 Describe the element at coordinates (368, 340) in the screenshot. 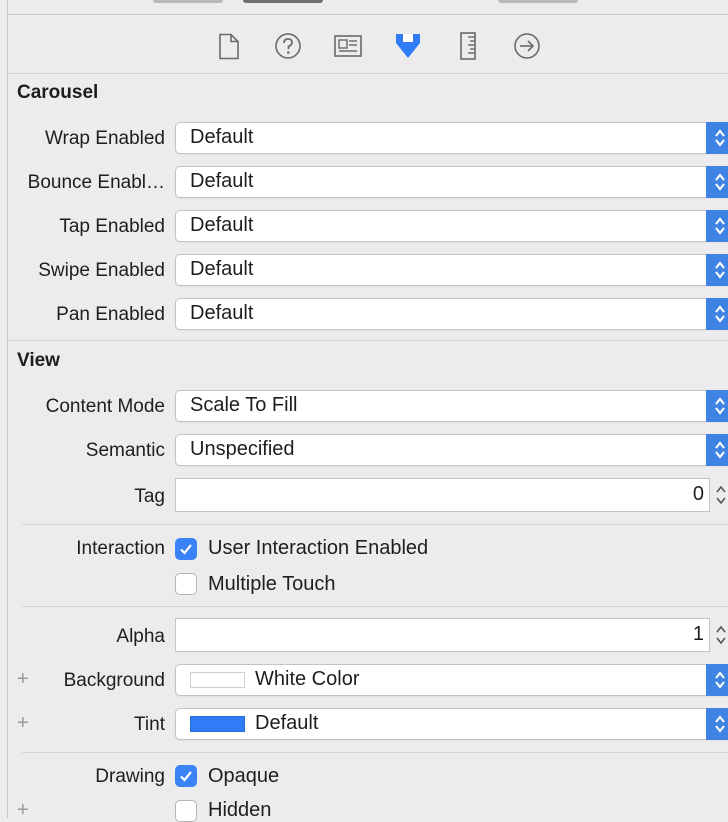

I see `section-divider` at that location.